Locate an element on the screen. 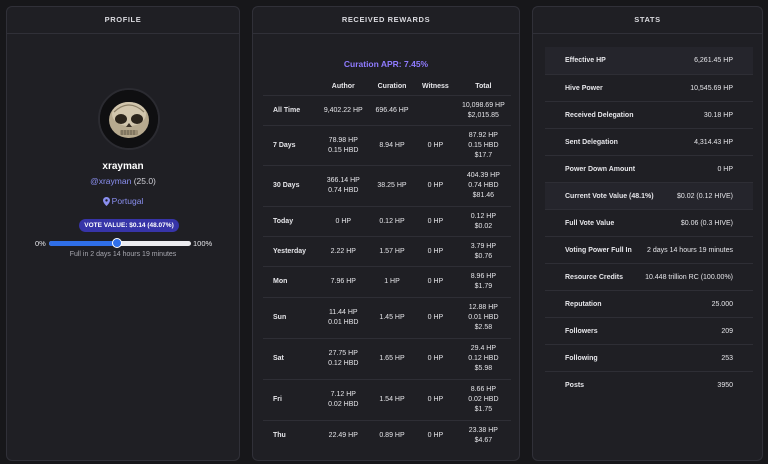 This screenshot has width=768, height=464. stats-header: STATS is located at coordinates (647, 20).